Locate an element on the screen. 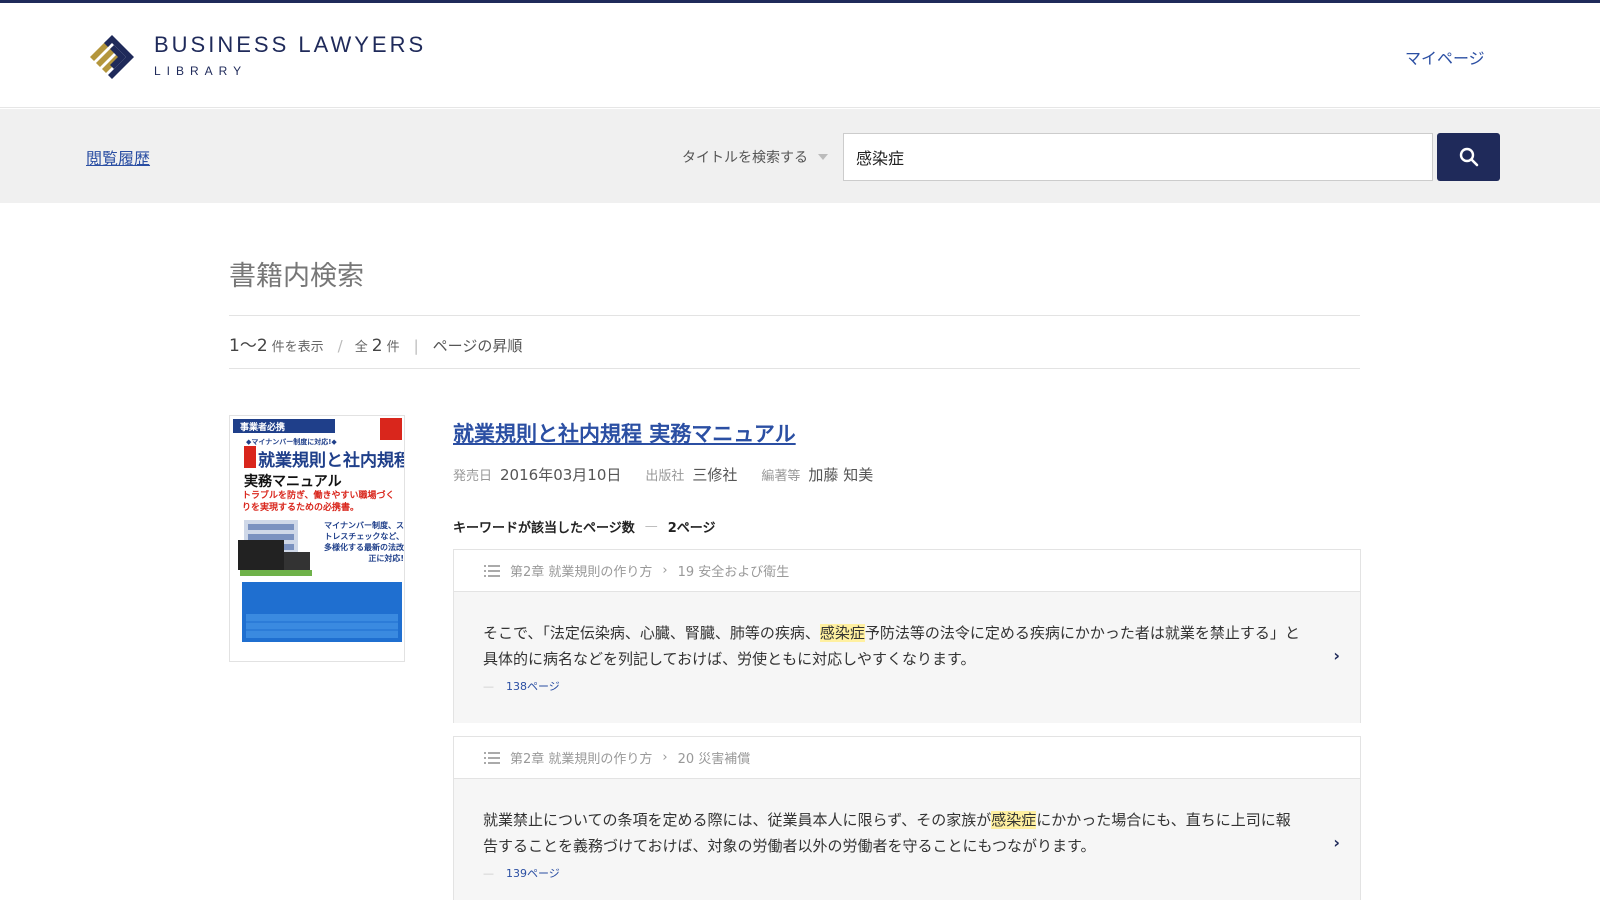 Image resolution: width=1600 pixels, height=900 pixels. cover-sub: ◆マイナンバー制度に対応!◆ is located at coordinates (291, 441).